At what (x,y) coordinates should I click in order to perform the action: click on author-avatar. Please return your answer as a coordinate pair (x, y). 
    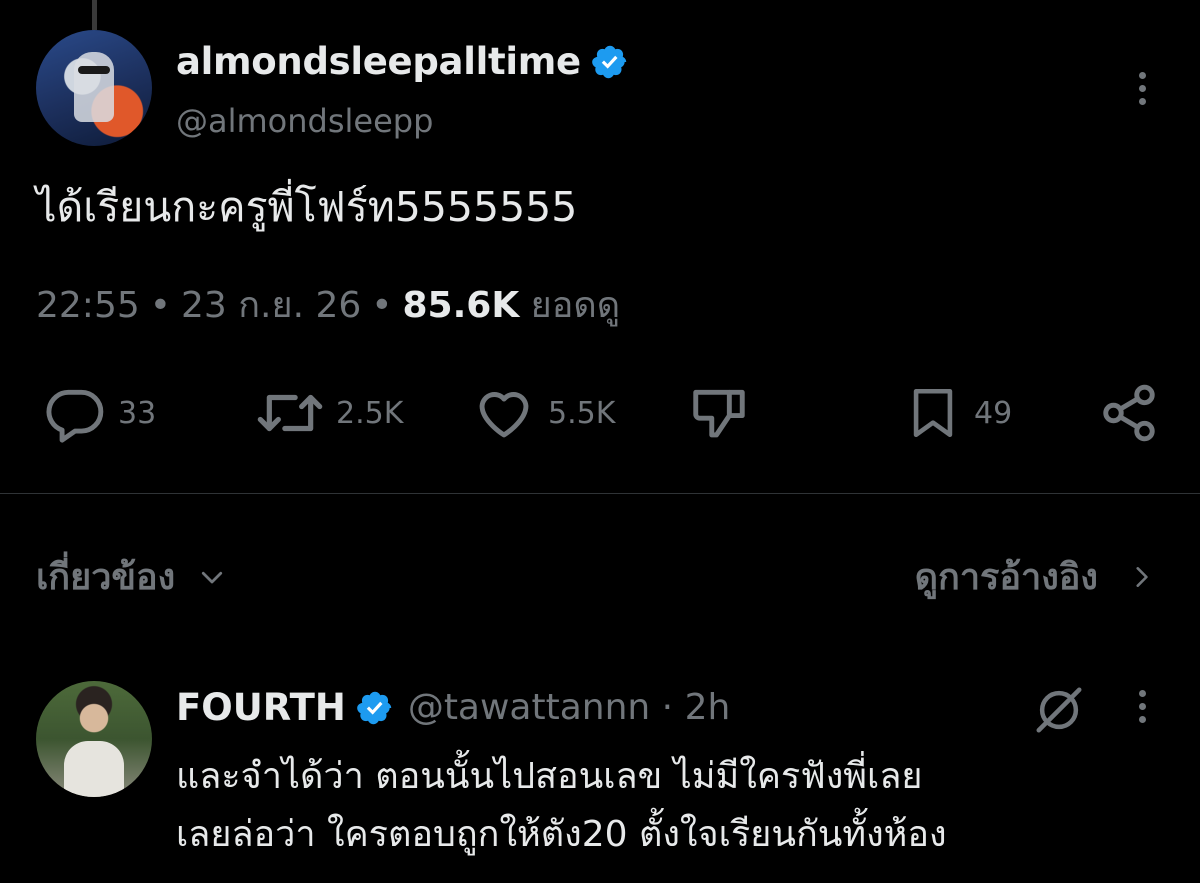
    Looking at the image, I should click on (94, 88).